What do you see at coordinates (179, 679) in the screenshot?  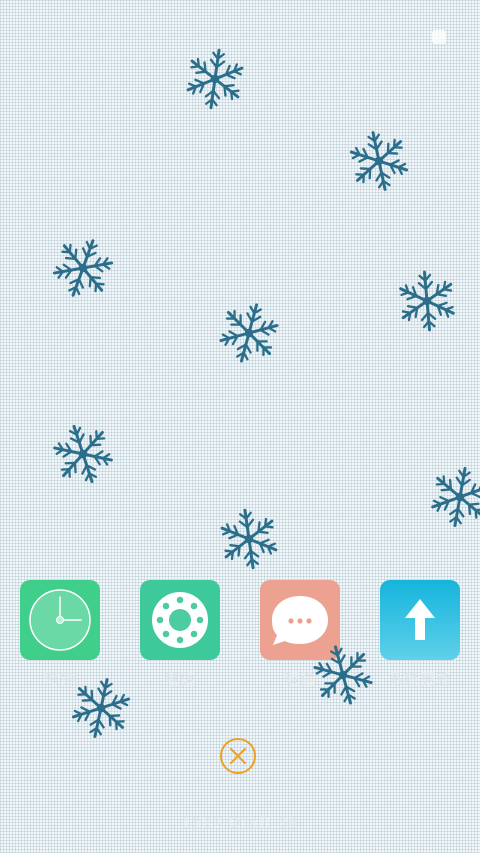 I see `app-label-phone: 电话` at bounding box center [179, 679].